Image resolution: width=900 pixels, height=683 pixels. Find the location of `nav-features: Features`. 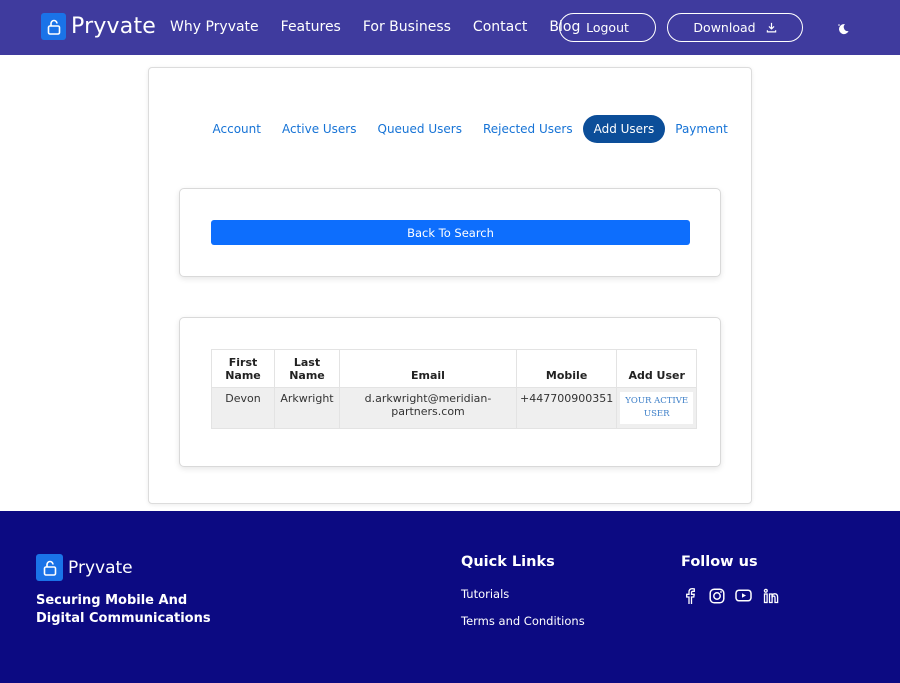

nav-features: Features is located at coordinates (311, 27).